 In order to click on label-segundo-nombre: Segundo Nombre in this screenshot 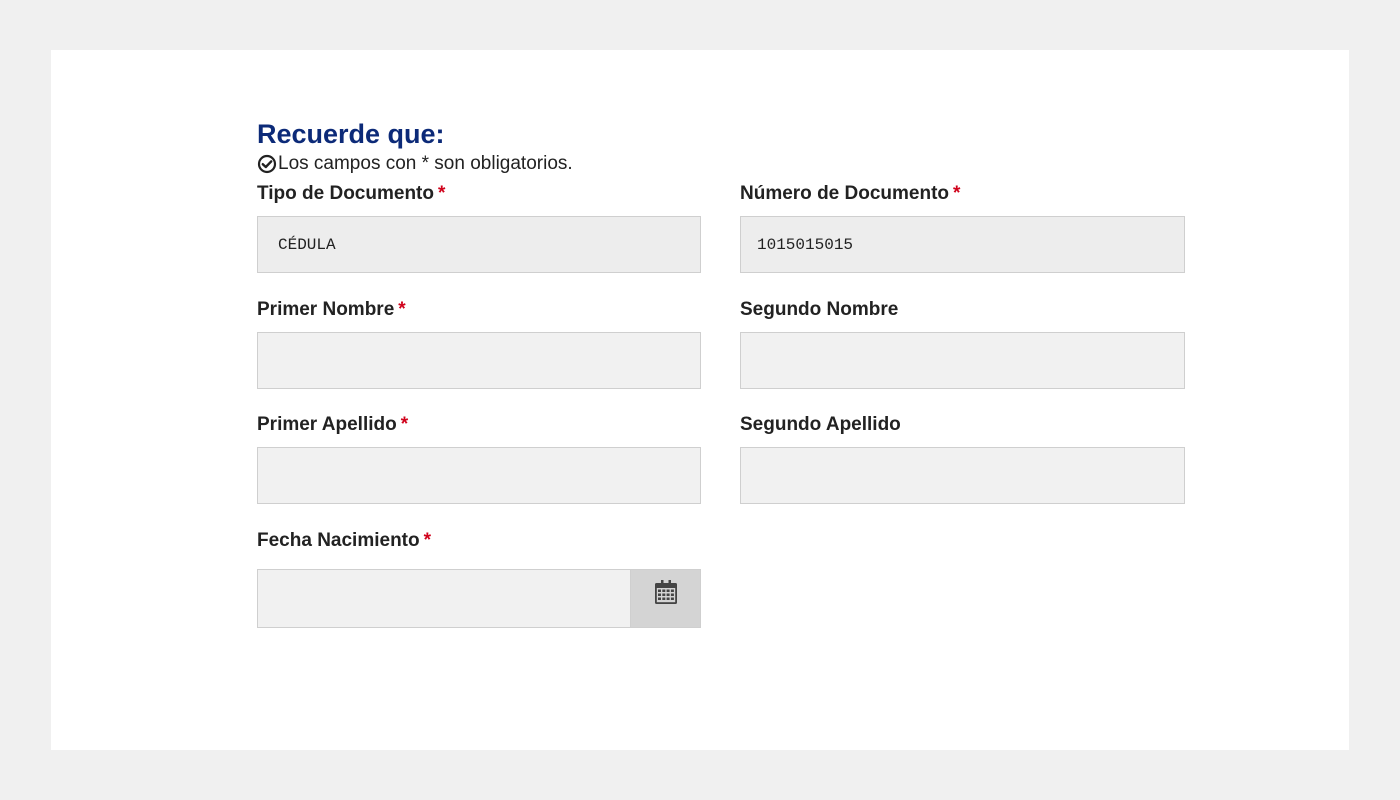, I will do `click(819, 309)`.